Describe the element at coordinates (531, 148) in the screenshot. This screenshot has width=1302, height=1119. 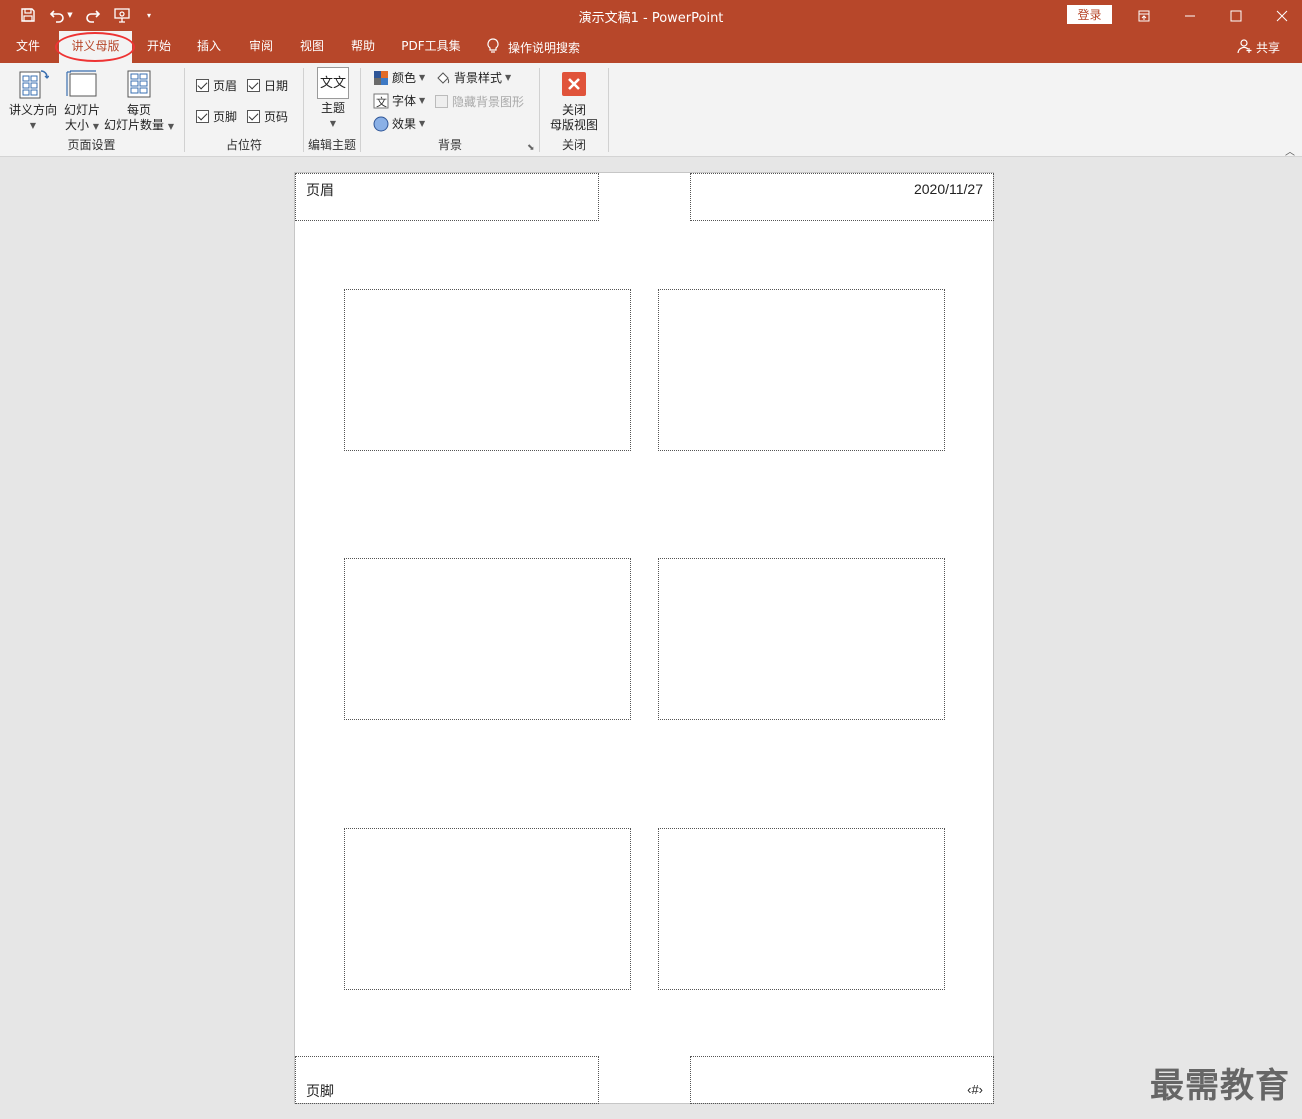
I see `format-background-launcher-icon: ⬊` at that location.